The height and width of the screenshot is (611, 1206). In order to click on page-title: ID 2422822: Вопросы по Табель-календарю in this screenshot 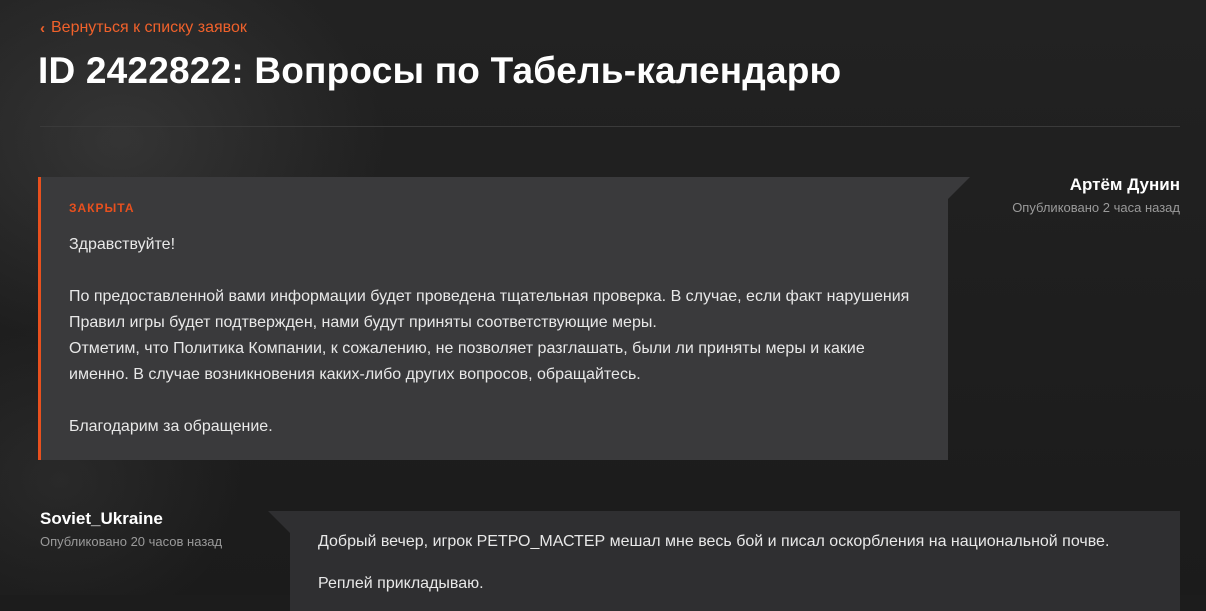, I will do `click(440, 70)`.